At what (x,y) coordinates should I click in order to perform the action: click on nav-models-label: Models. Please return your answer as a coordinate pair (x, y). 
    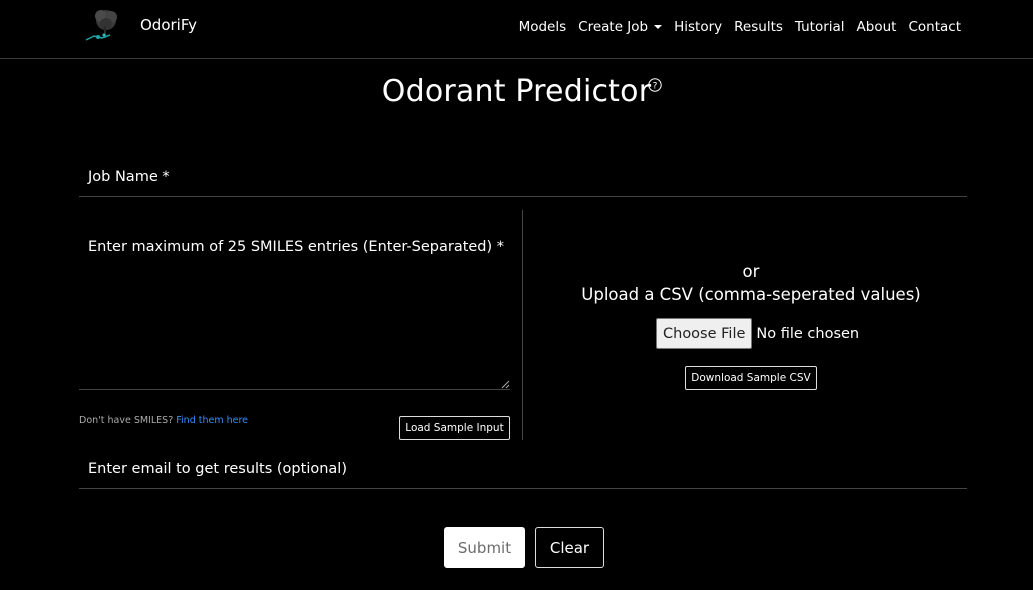
    Looking at the image, I should click on (542, 27).